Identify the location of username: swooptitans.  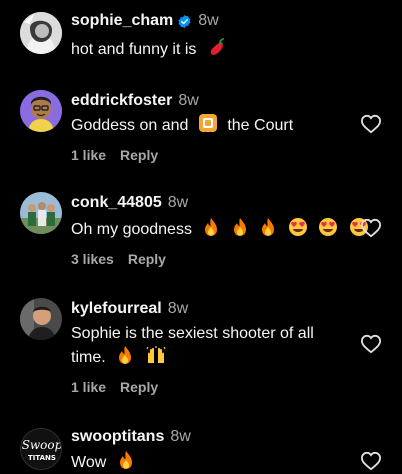
(117, 437).